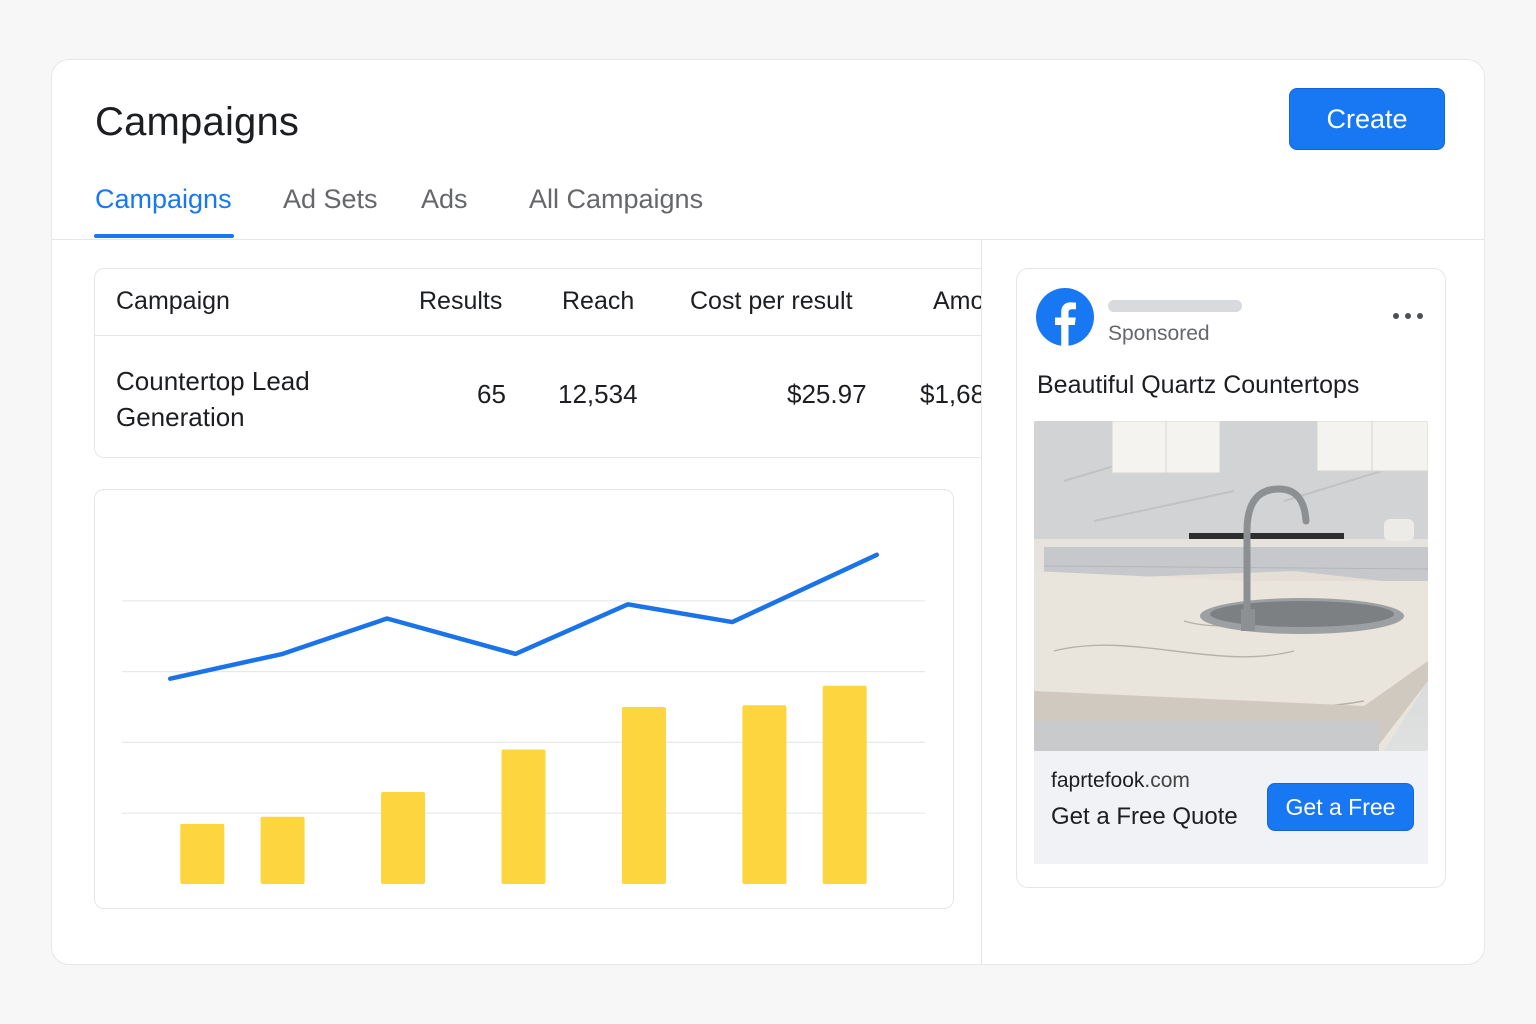 This screenshot has width=1536, height=1024. I want to click on header-reach: Reach, so click(598, 301).